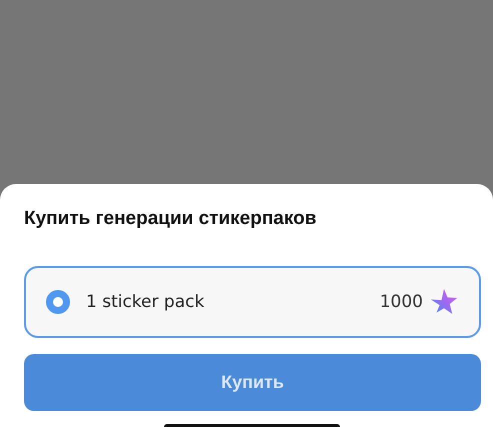 The image size is (493, 427). Describe the element at coordinates (401, 302) in the screenshot. I see `price: 1000` at that location.